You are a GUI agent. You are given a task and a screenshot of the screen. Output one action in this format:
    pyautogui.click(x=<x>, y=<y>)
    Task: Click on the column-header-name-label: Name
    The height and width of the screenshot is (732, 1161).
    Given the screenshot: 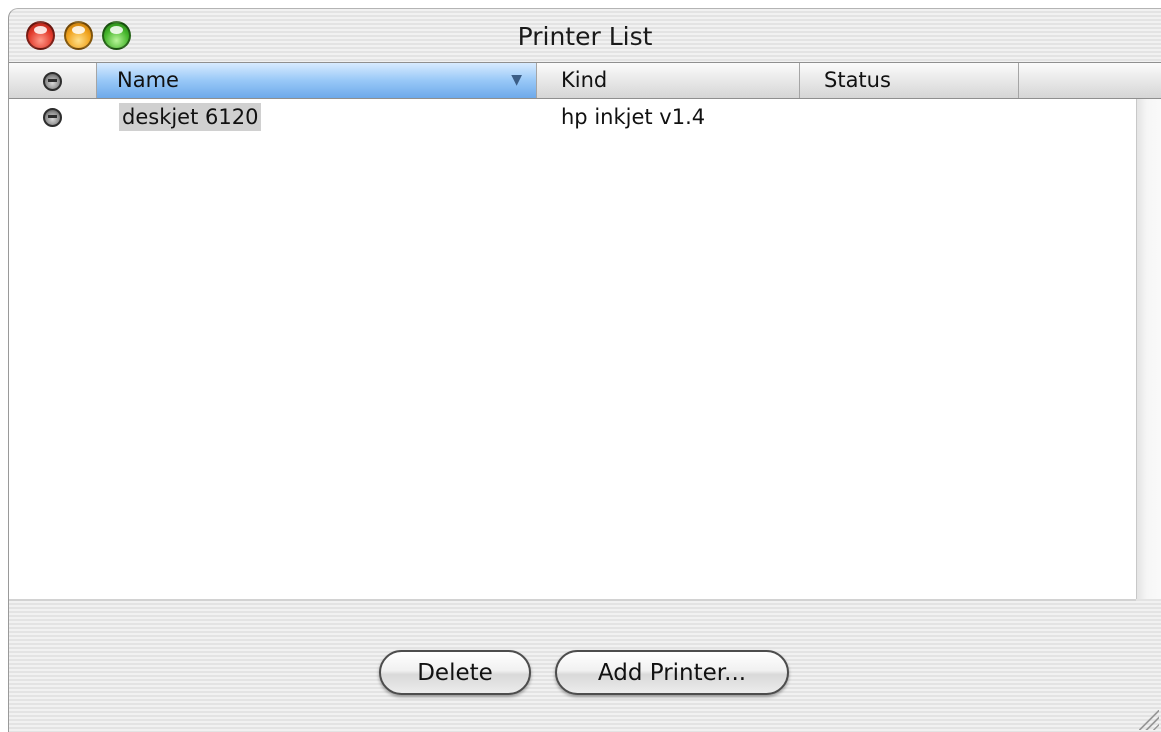 What is the action you would take?
    pyautogui.click(x=148, y=80)
    